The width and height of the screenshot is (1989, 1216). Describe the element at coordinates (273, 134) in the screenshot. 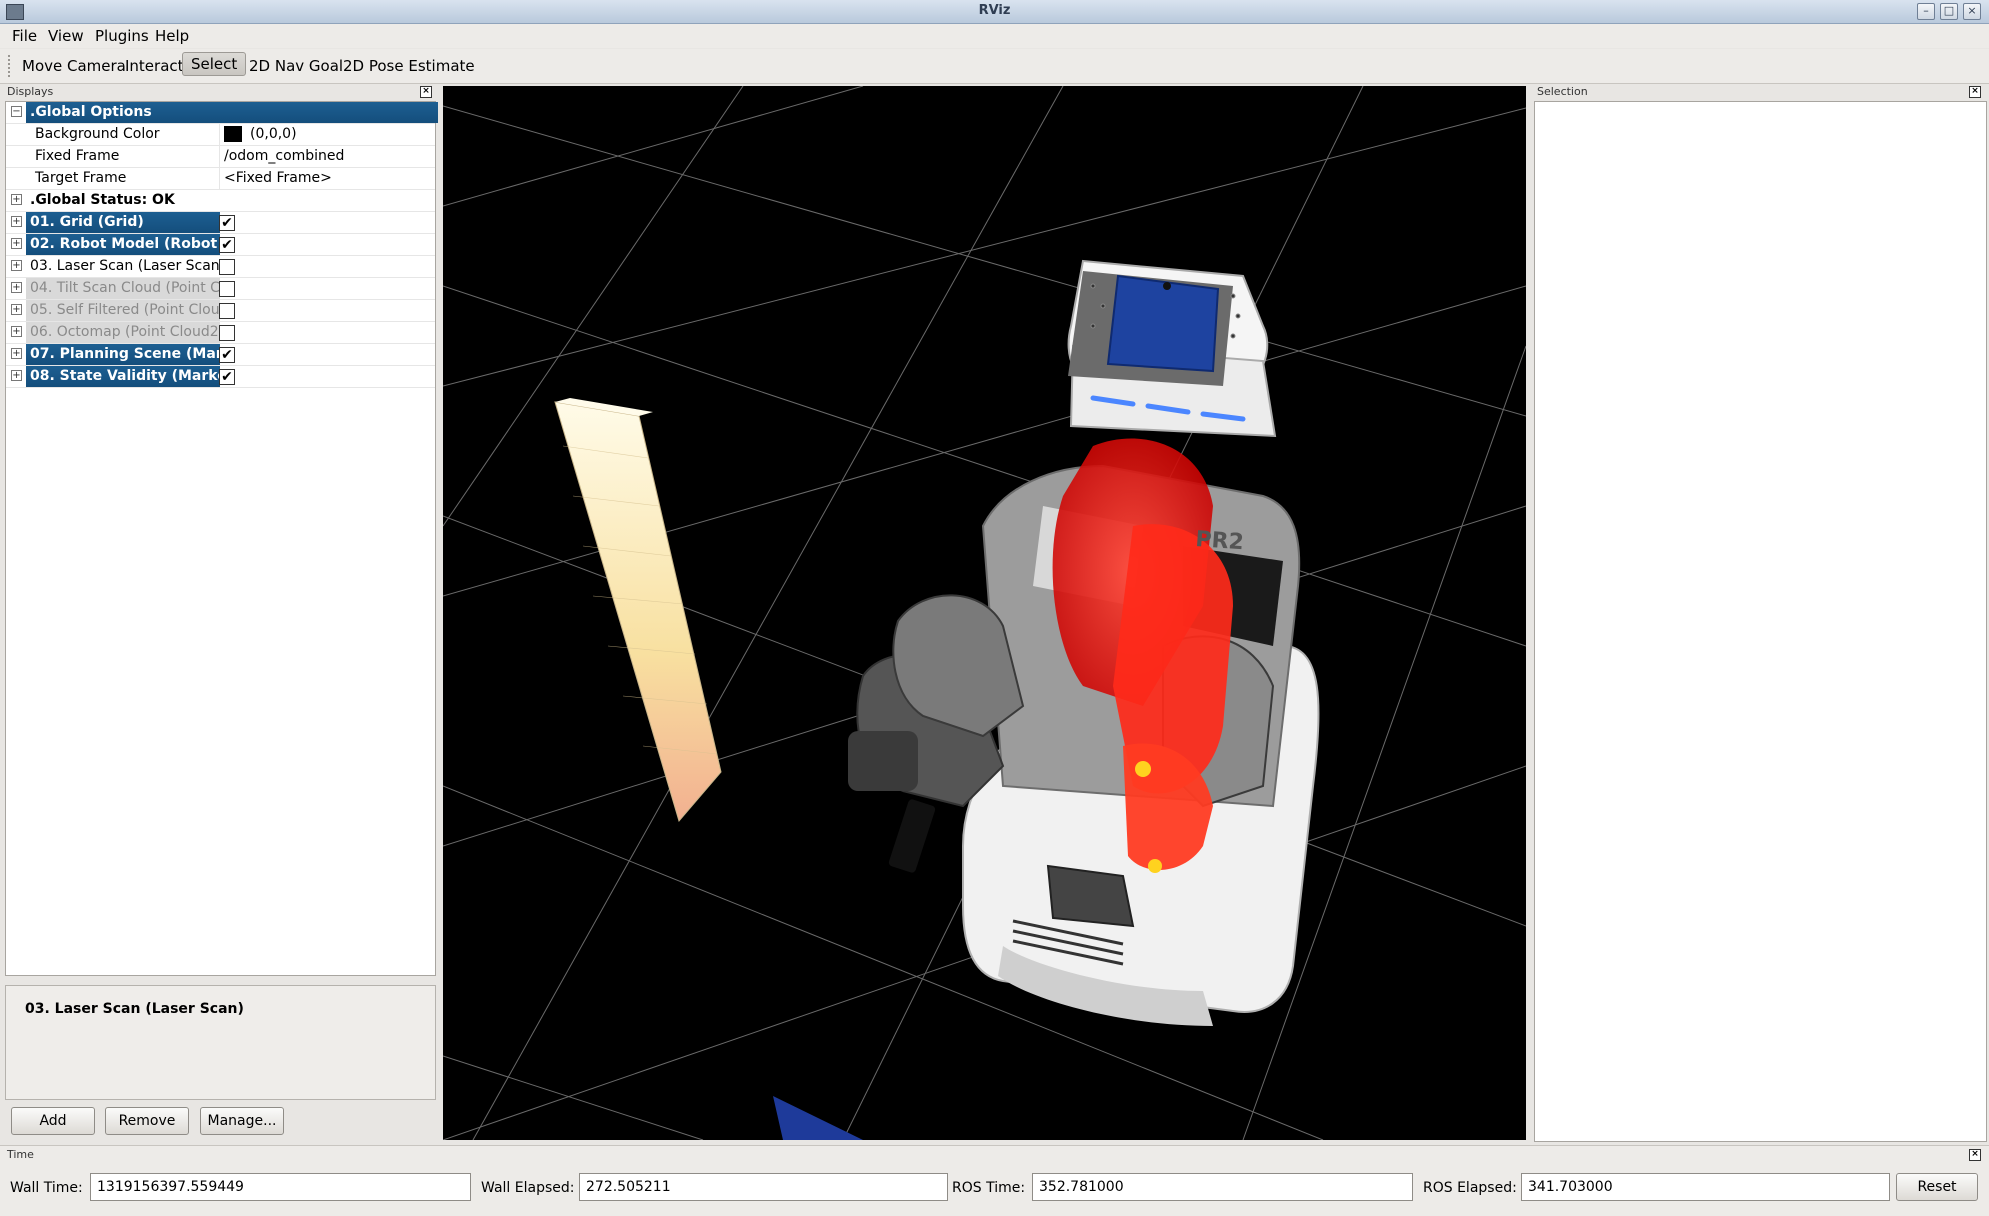

I see `background-color-text: (0,0,0)` at that location.